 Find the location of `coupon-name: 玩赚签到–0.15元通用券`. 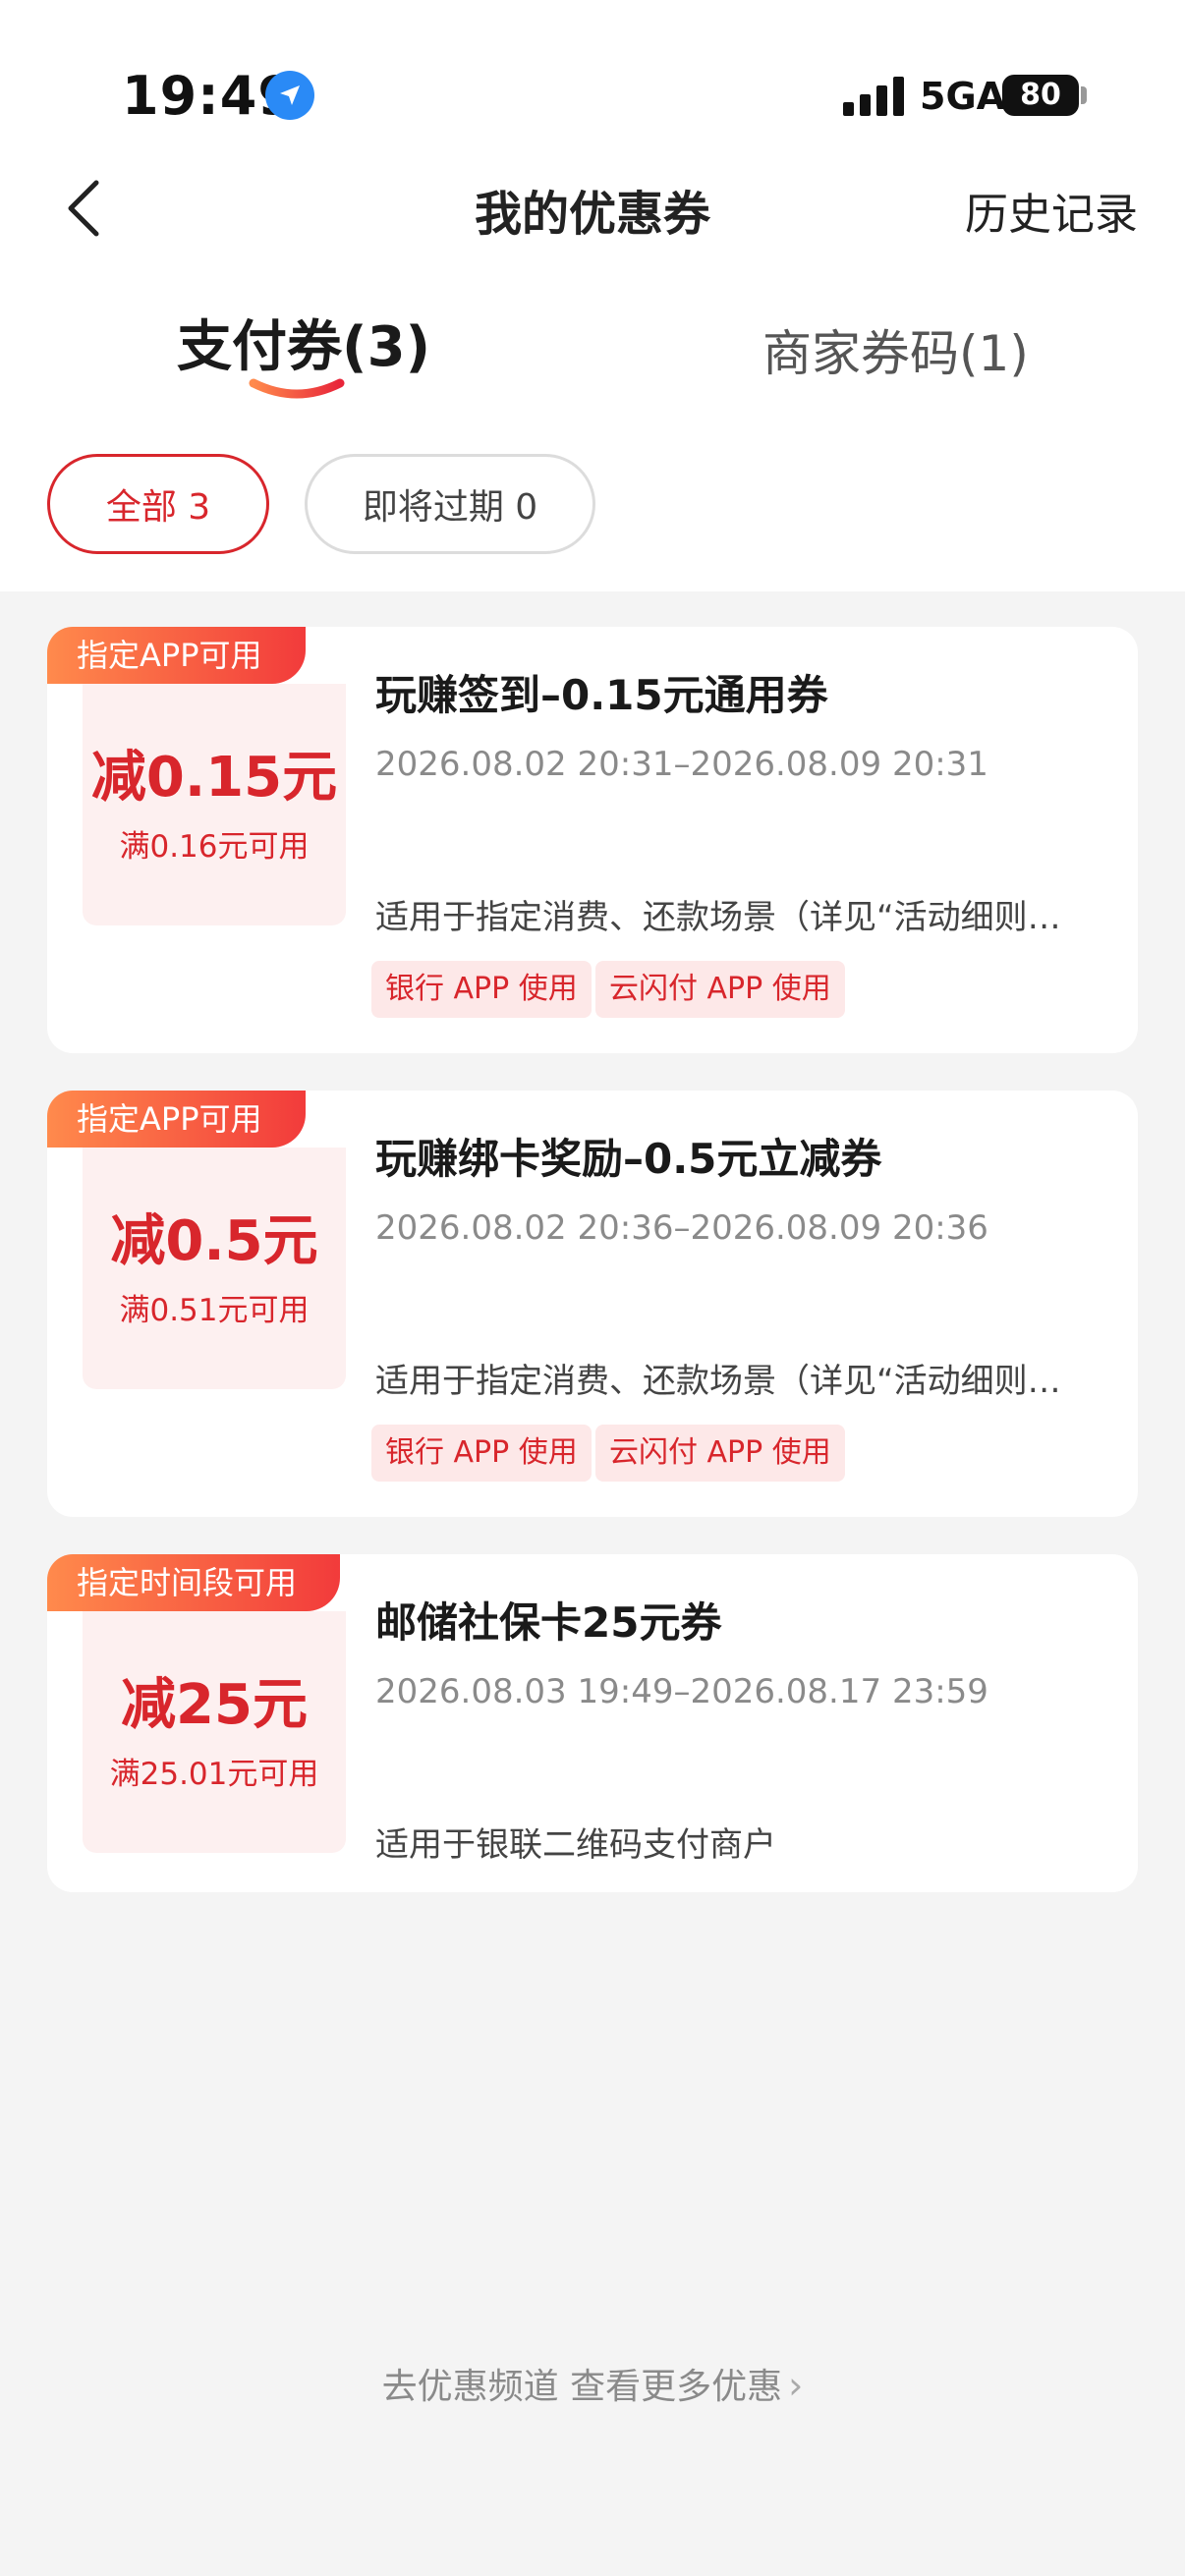

coupon-name: 玩赚签到–0.15元通用券 is located at coordinates (602, 695).